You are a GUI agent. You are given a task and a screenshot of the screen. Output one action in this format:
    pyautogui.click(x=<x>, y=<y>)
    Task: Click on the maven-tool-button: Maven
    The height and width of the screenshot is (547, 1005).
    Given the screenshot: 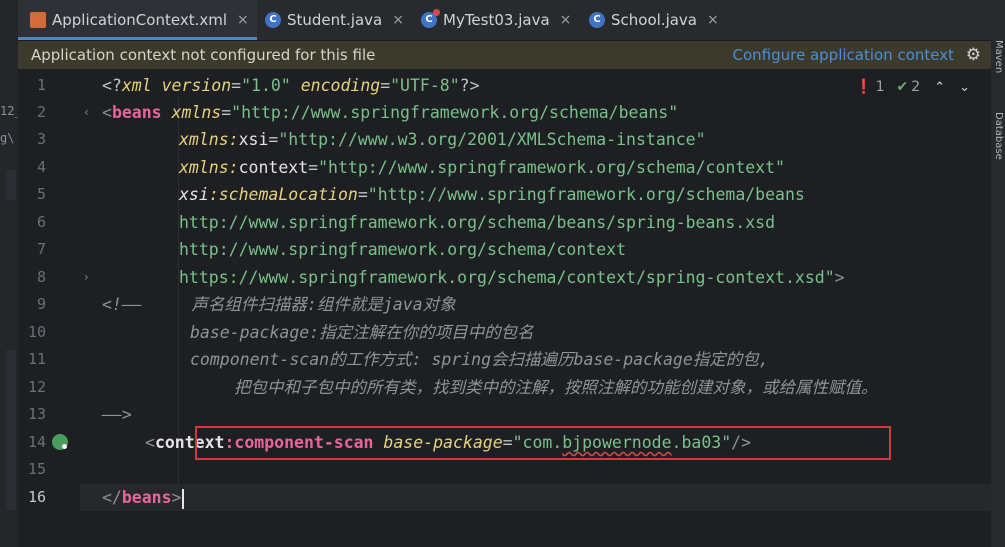 What is the action you would take?
    pyautogui.click(x=998, y=56)
    